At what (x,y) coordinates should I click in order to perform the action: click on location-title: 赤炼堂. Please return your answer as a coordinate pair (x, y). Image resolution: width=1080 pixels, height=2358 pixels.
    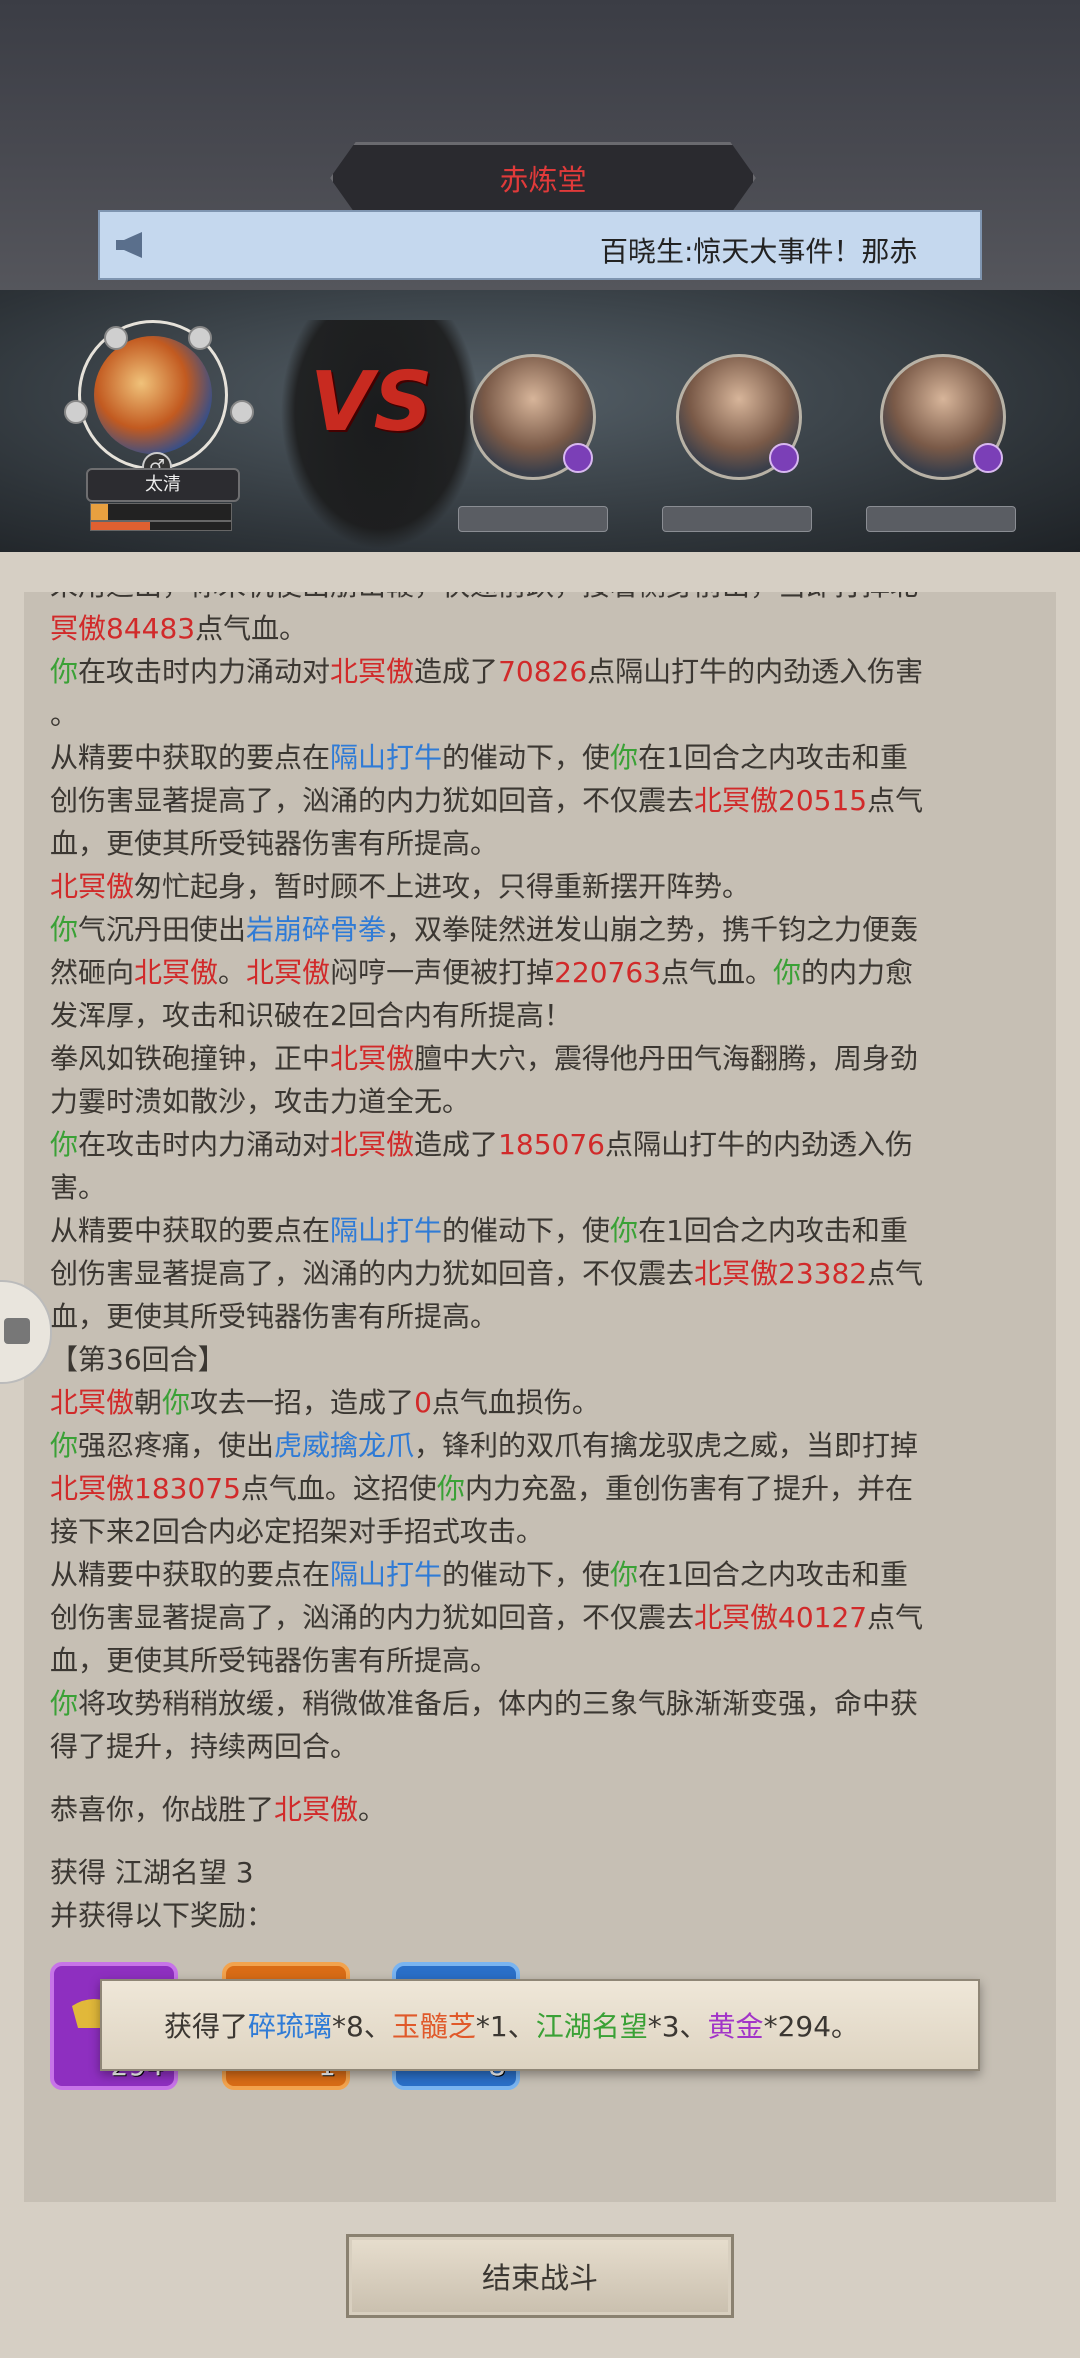
    Looking at the image, I should click on (543, 180).